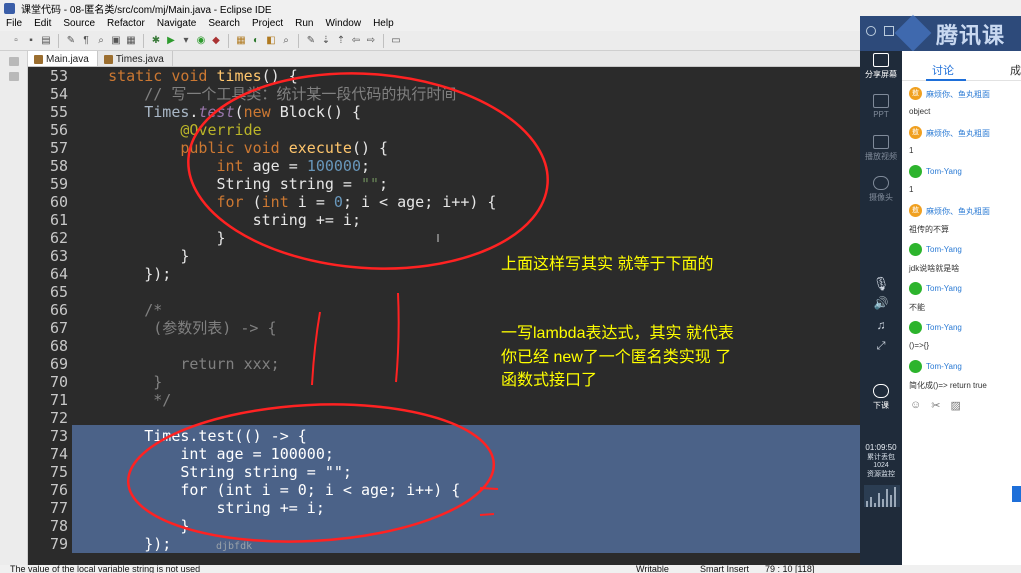 Image resolution: width=1021 pixels, height=573 pixels. I want to click on code-text: (参数列表) -> {, so click(174, 328).